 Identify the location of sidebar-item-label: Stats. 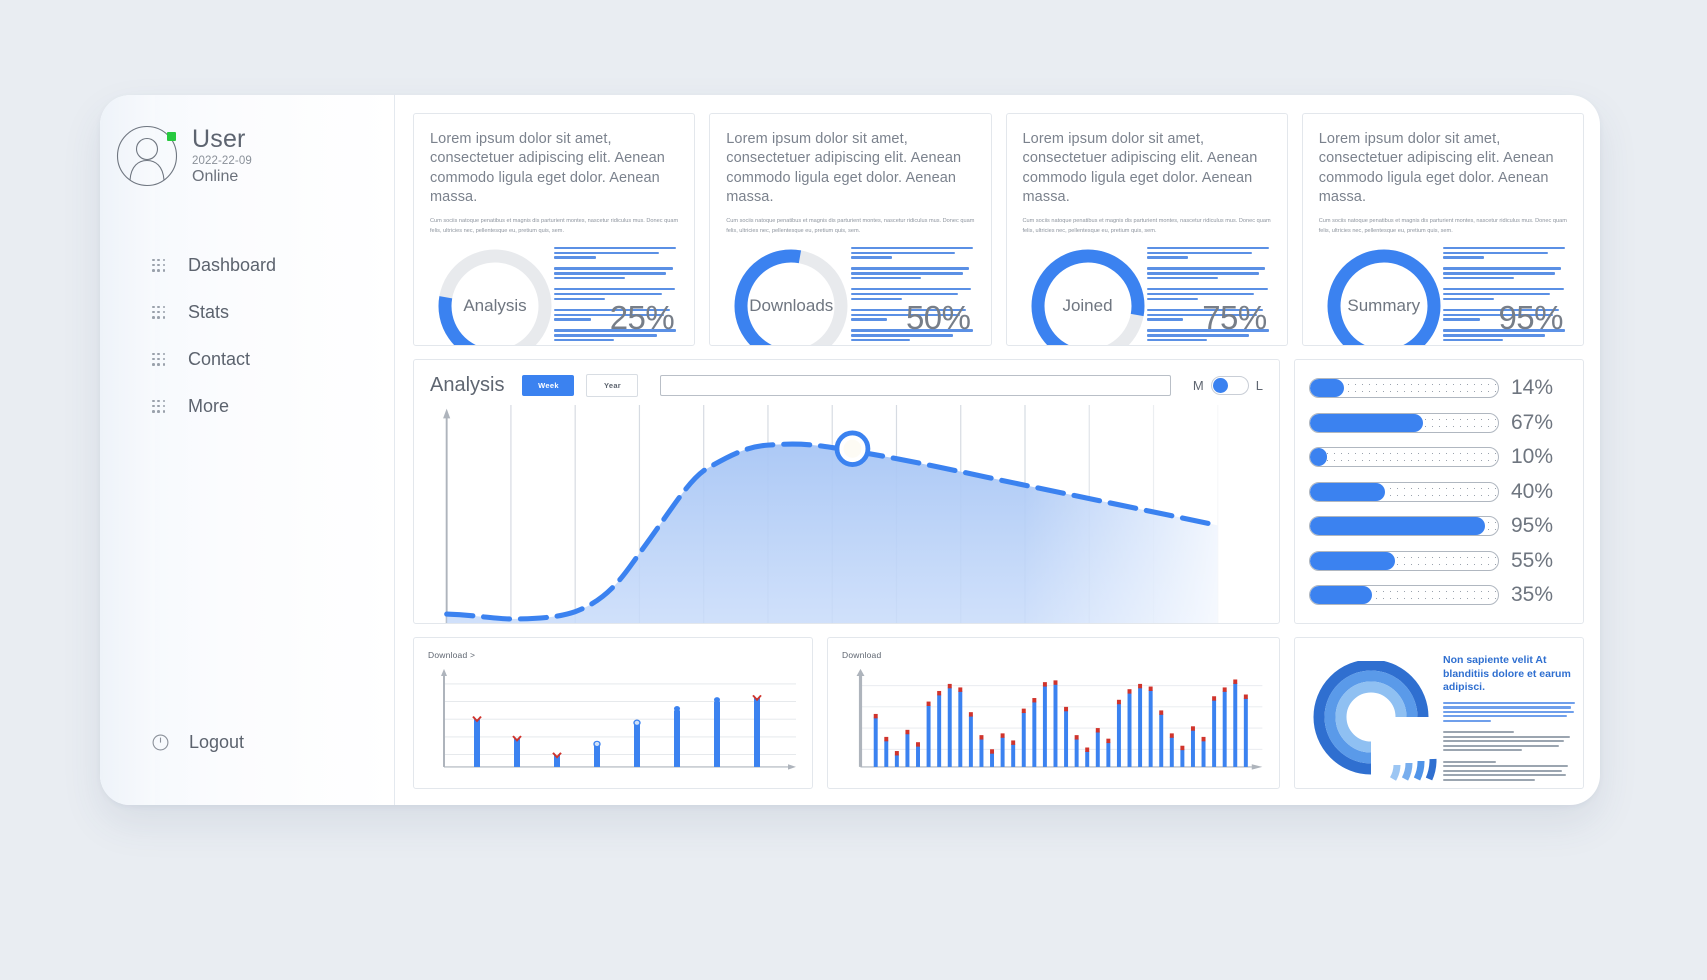
(209, 312).